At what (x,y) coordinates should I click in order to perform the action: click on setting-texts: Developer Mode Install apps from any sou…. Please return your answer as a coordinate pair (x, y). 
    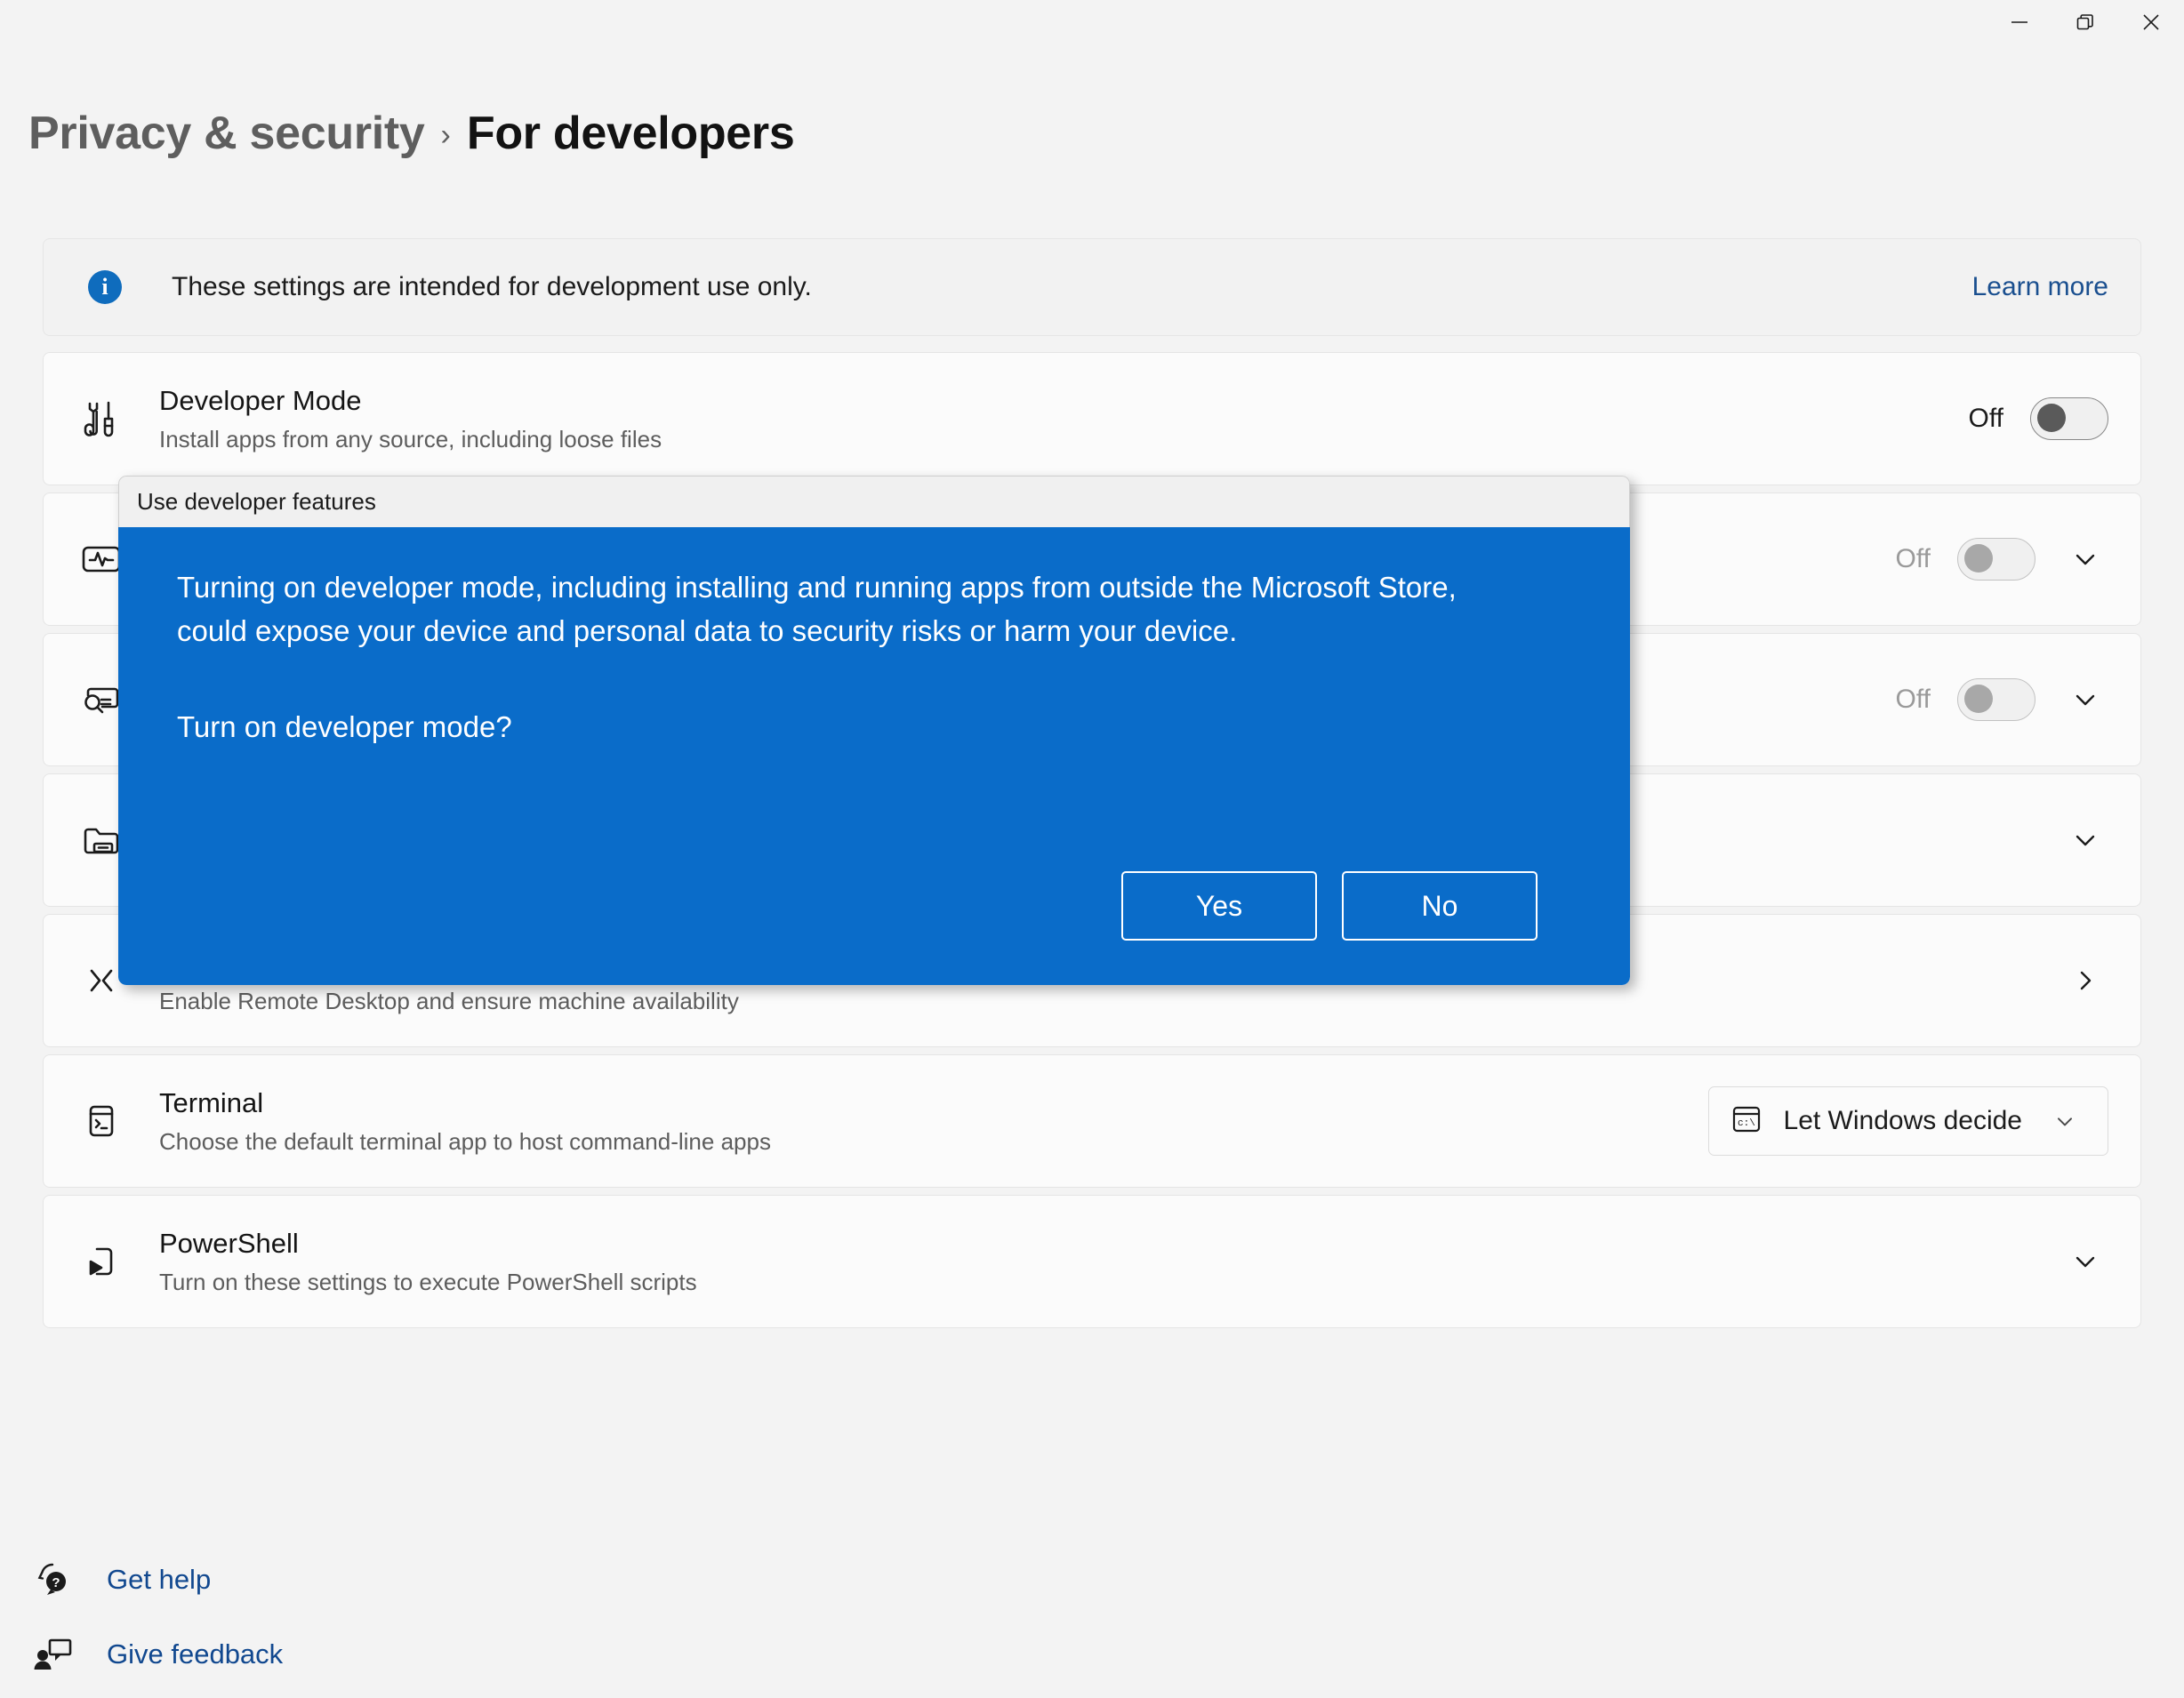
    Looking at the image, I should click on (1053, 418).